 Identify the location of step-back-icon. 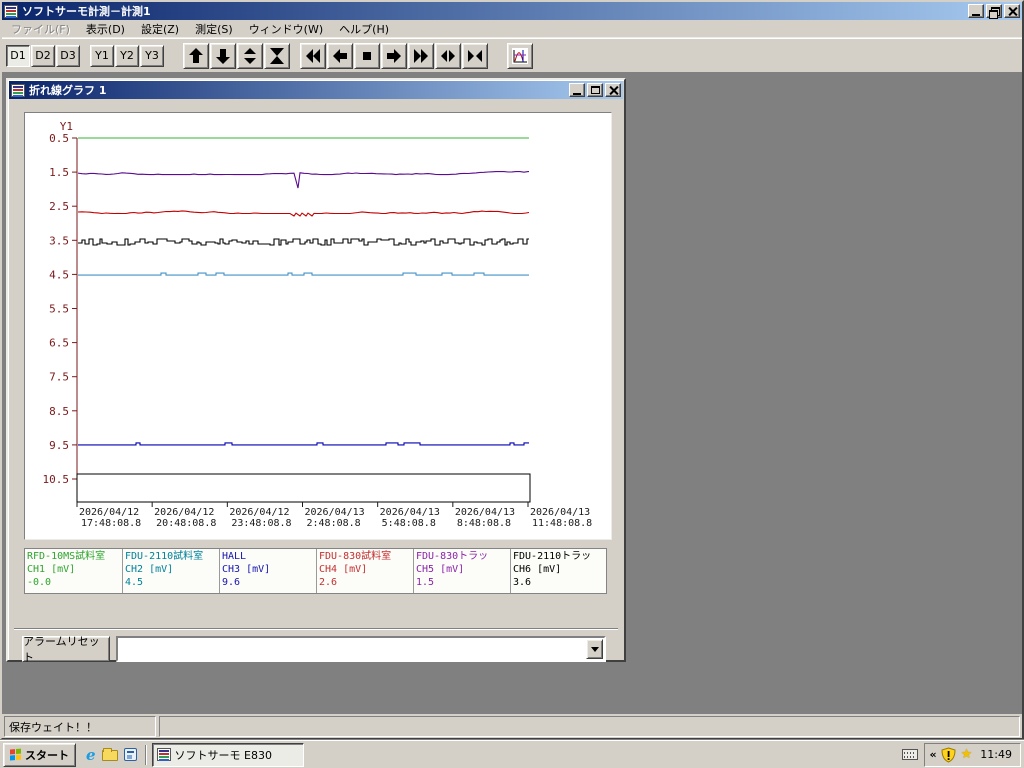
(340, 55).